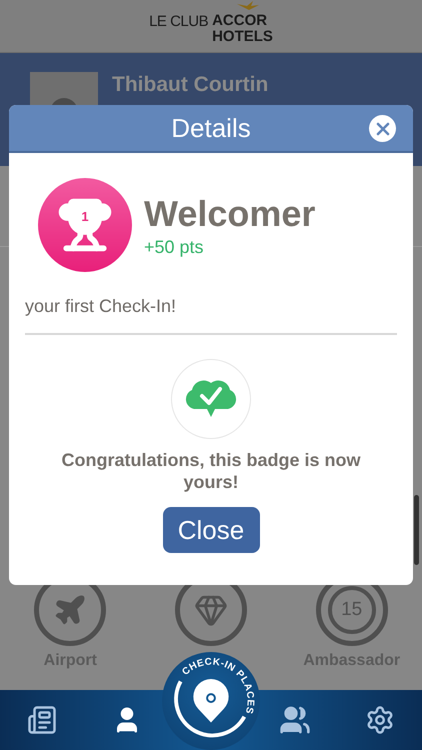 This screenshot has width=422, height=750. I want to click on congrats-message: Congratulations, this badge is now yours!, so click(211, 471).